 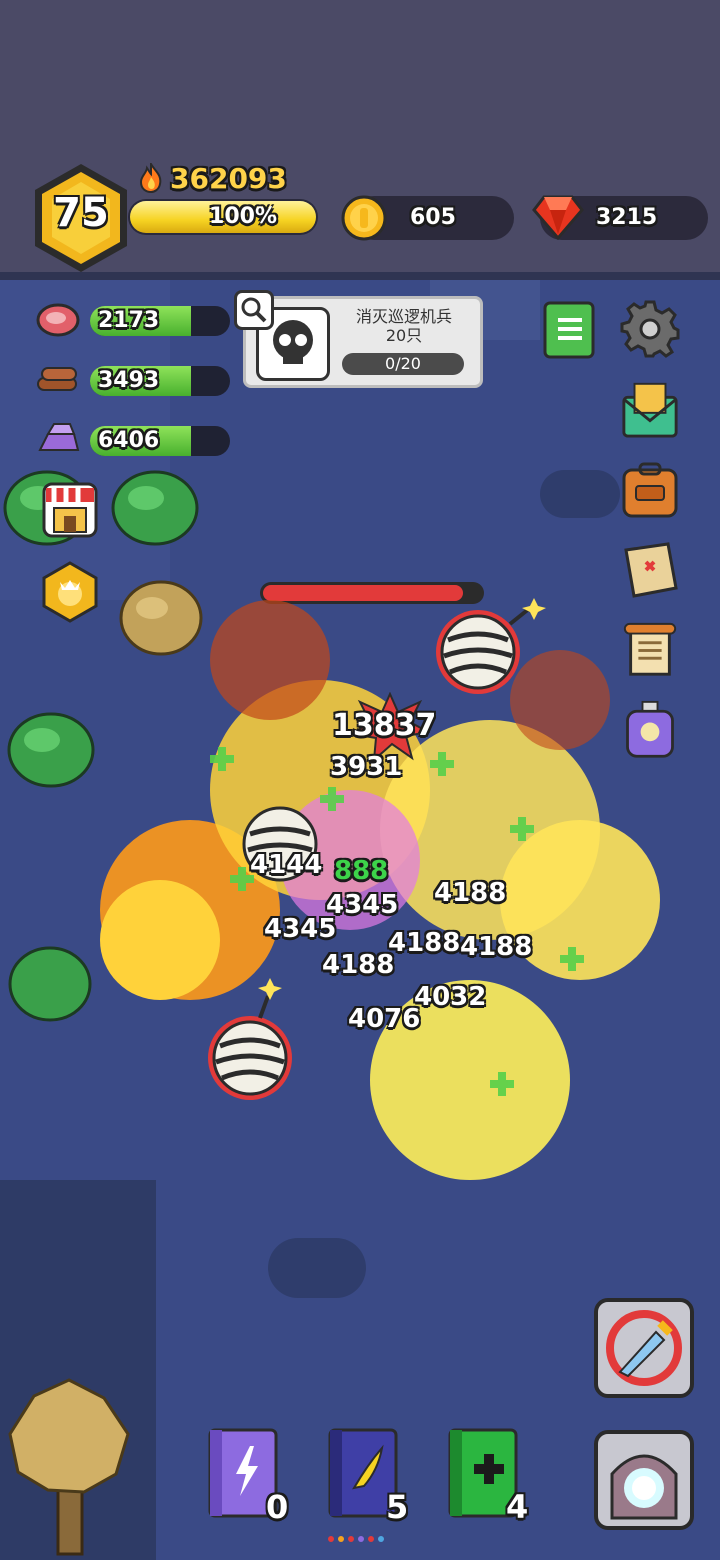 What do you see at coordinates (366, 767) in the screenshot?
I see `damage-number: 3931` at bounding box center [366, 767].